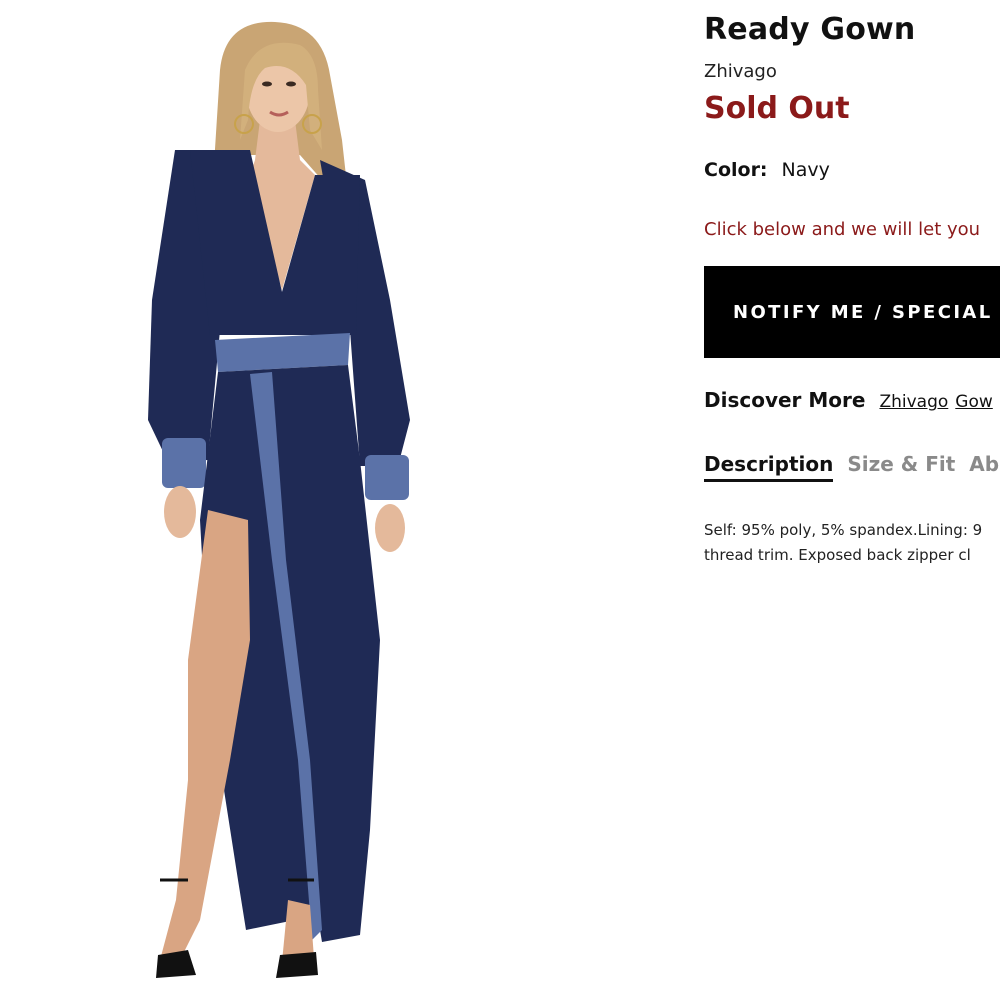 The width and height of the screenshot is (1000, 1000). What do you see at coordinates (736, 170) in the screenshot?
I see `color-label: Color:` at bounding box center [736, 170].